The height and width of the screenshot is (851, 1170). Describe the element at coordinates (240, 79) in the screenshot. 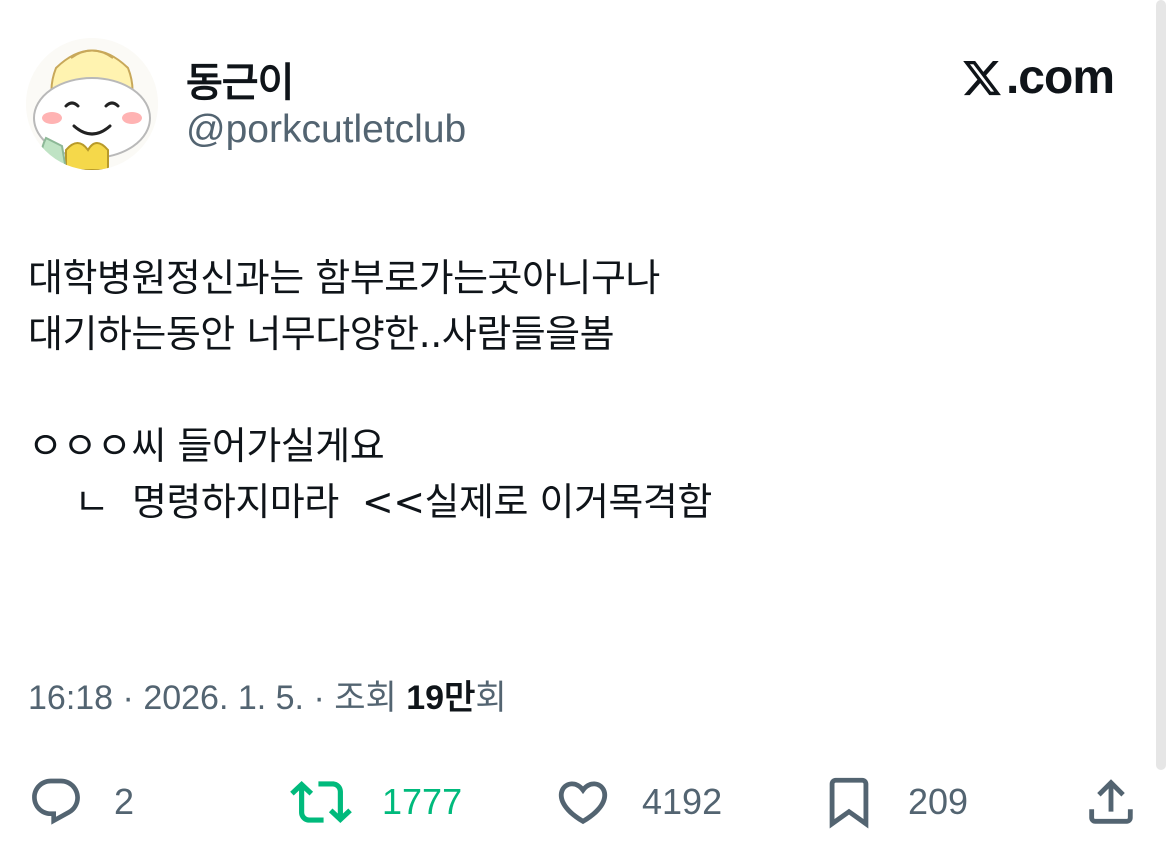

I see `author-display-name: 동근이` at that location.